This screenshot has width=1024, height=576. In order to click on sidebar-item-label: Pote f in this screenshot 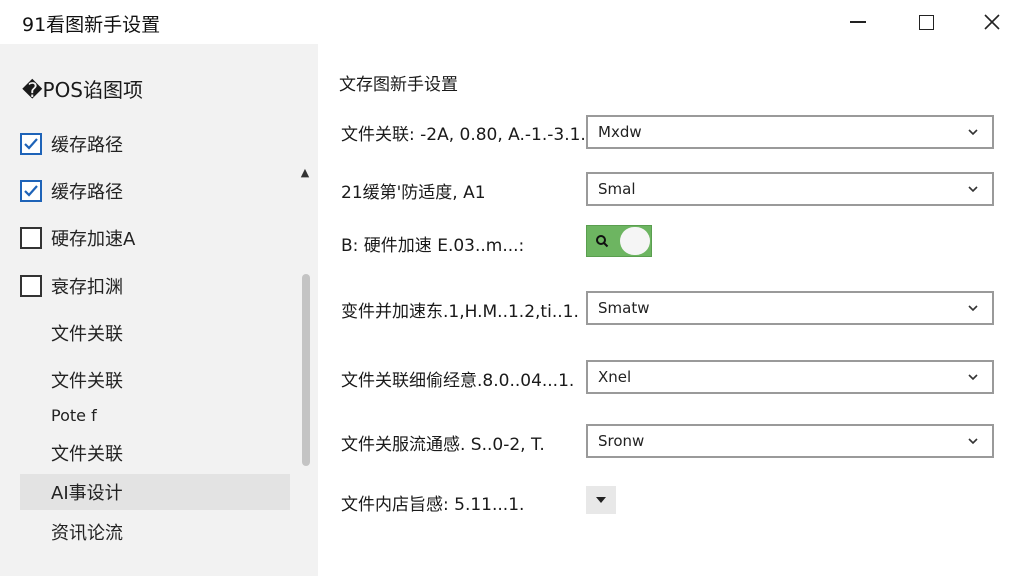, I will do `click(74, 415)`.